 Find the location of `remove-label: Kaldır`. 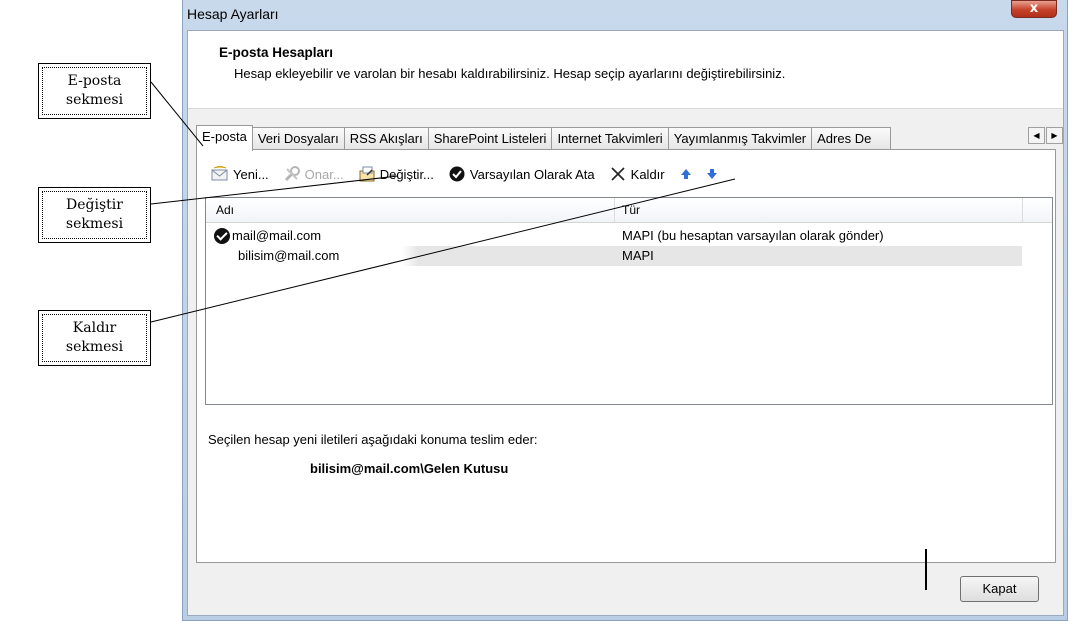

remove-label: Kaldır is located at coordinates (647, 174).